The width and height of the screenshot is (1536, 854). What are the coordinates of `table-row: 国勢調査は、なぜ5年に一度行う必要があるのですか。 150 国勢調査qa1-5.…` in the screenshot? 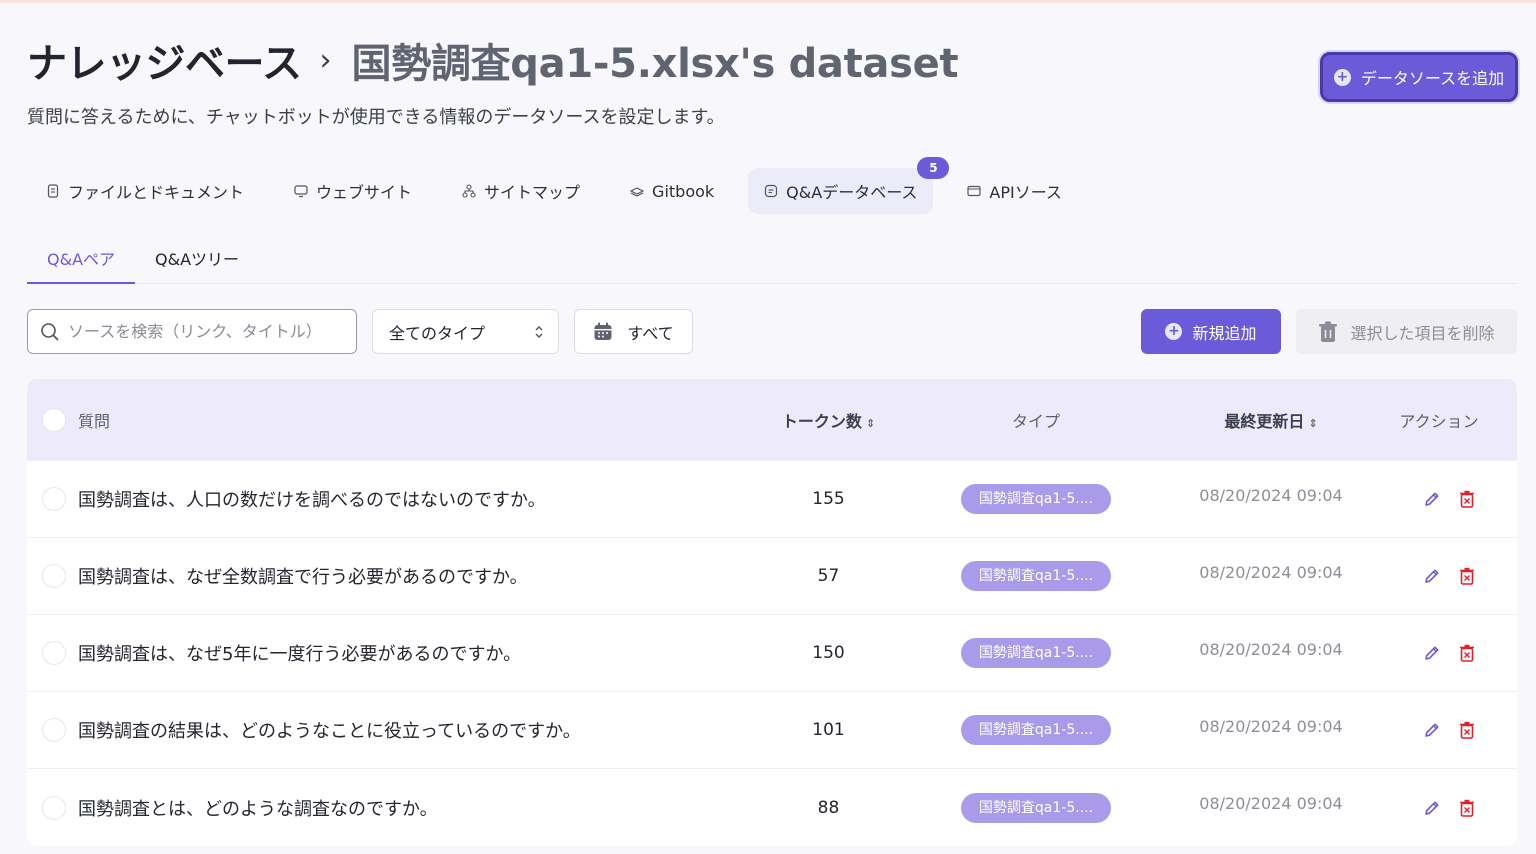 It's located at (772, 653).